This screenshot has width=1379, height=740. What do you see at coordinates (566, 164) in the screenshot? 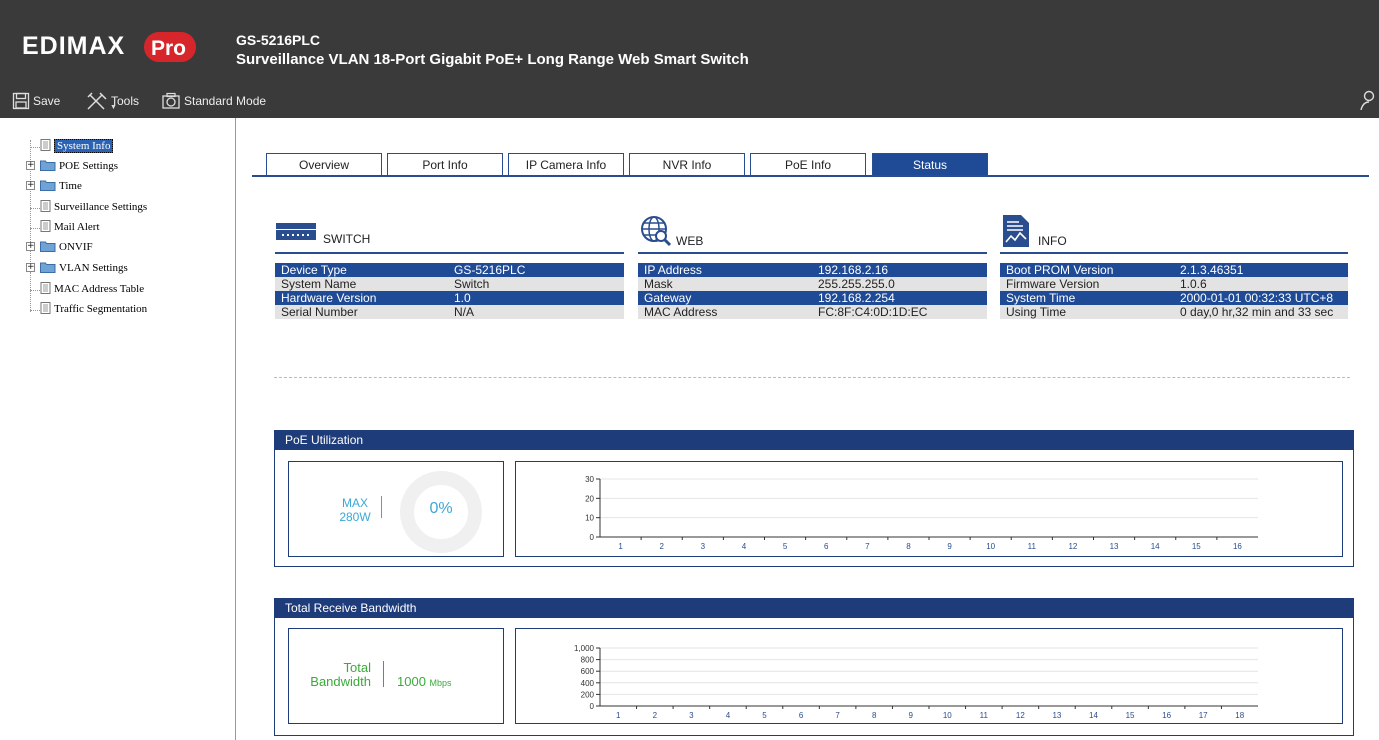
I see `tab-ip-camera-info: IP Camera Info` at bounding box center [566, 164].